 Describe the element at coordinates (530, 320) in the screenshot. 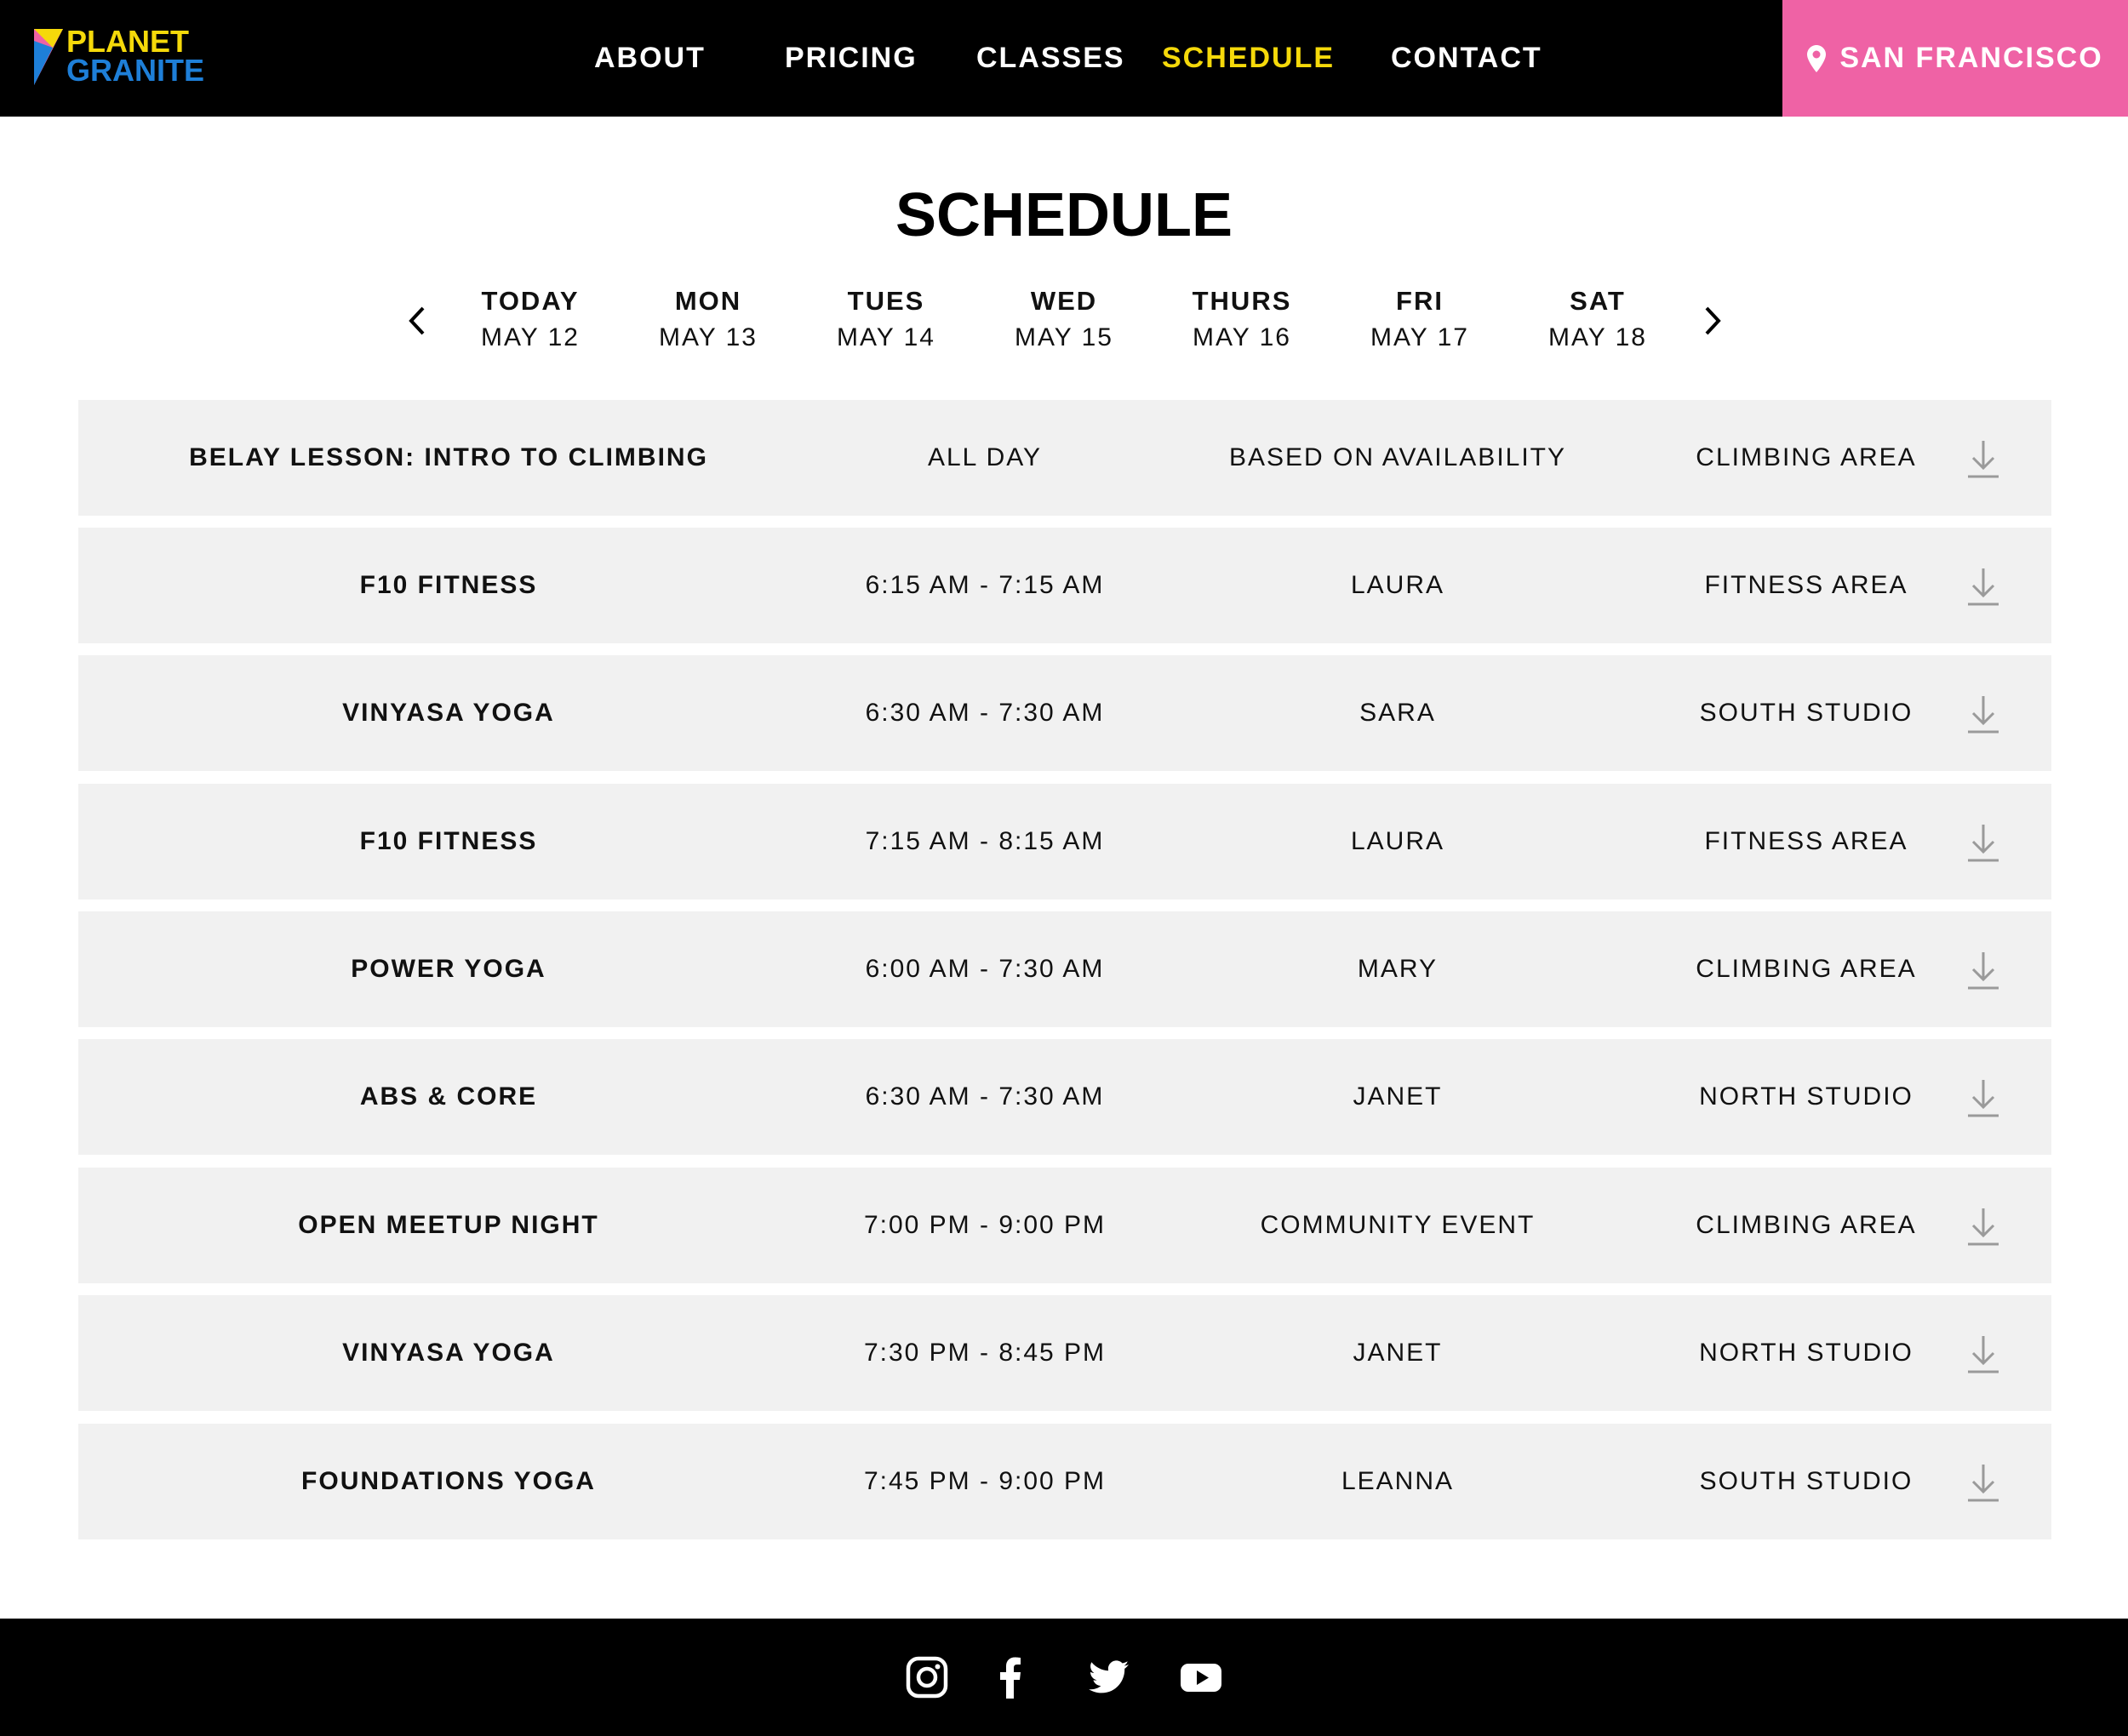

I see `day-tab-today: TODAY MAY 12` at that location.